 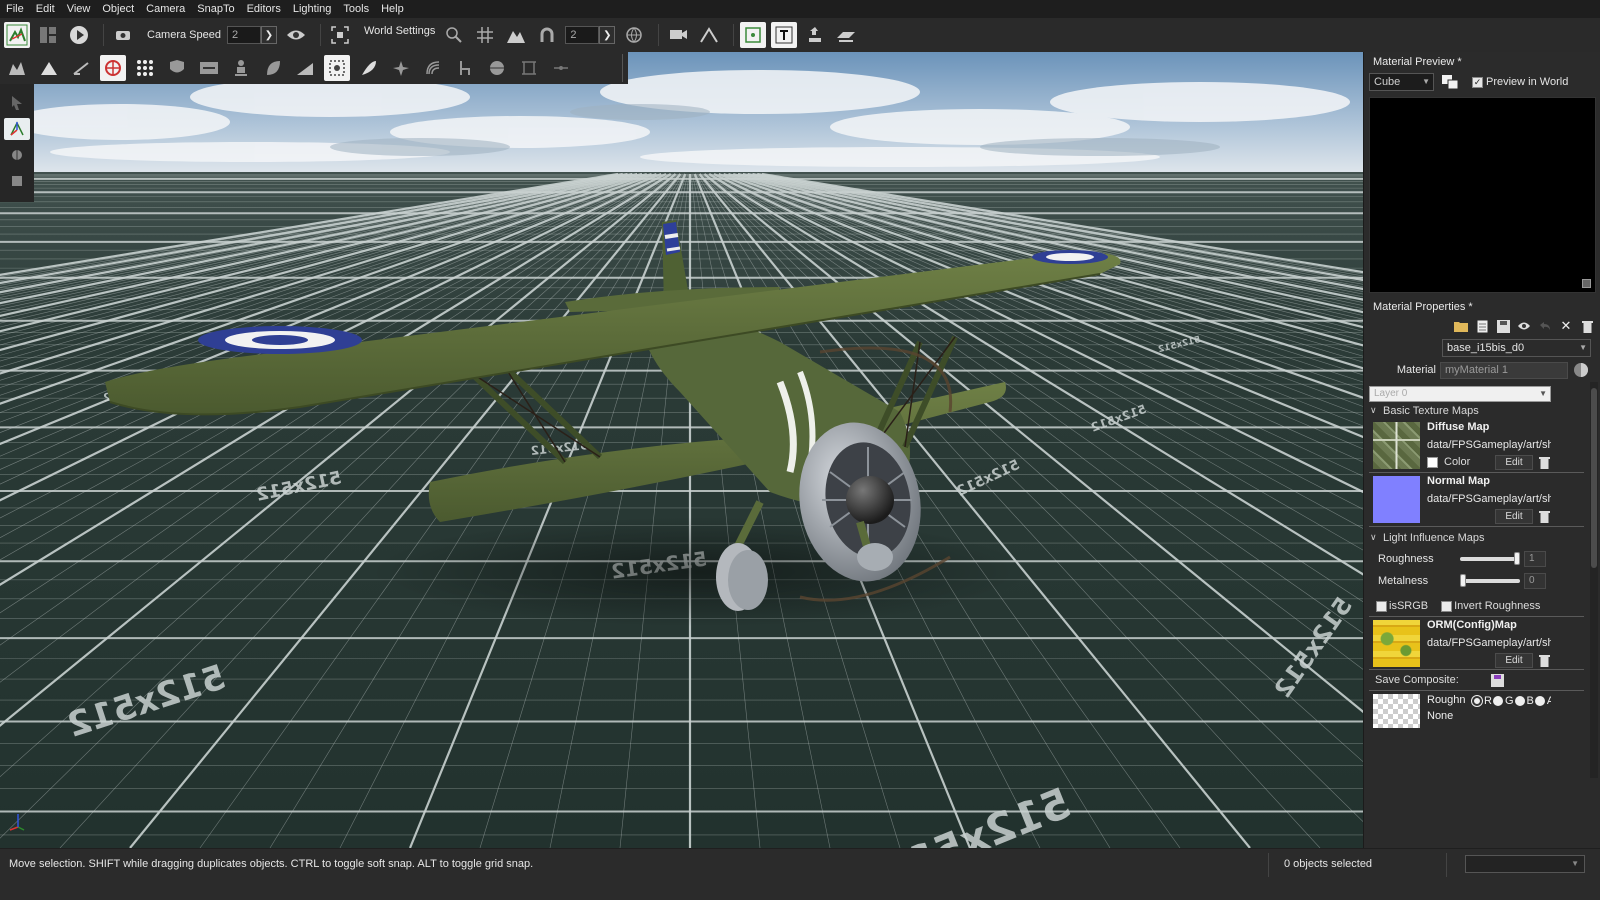 What do you see at coordinates (392, 9) in the screenshot?
I see `menu-help: Help` at bounding box center [392, 9].